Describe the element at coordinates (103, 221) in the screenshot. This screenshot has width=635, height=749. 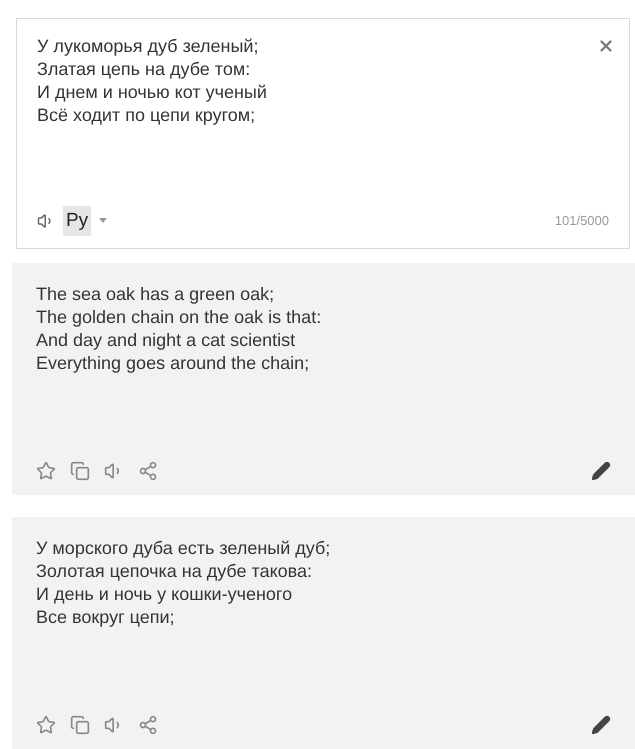
I see `caret-icon` at that location.